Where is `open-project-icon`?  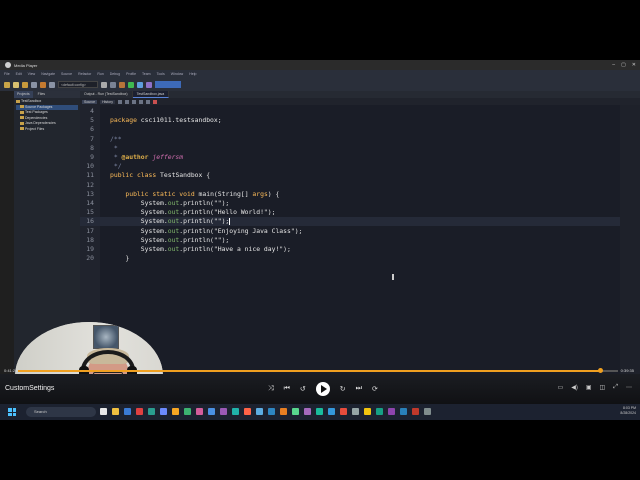
open-project-icon is located at coordinates (25, 84).